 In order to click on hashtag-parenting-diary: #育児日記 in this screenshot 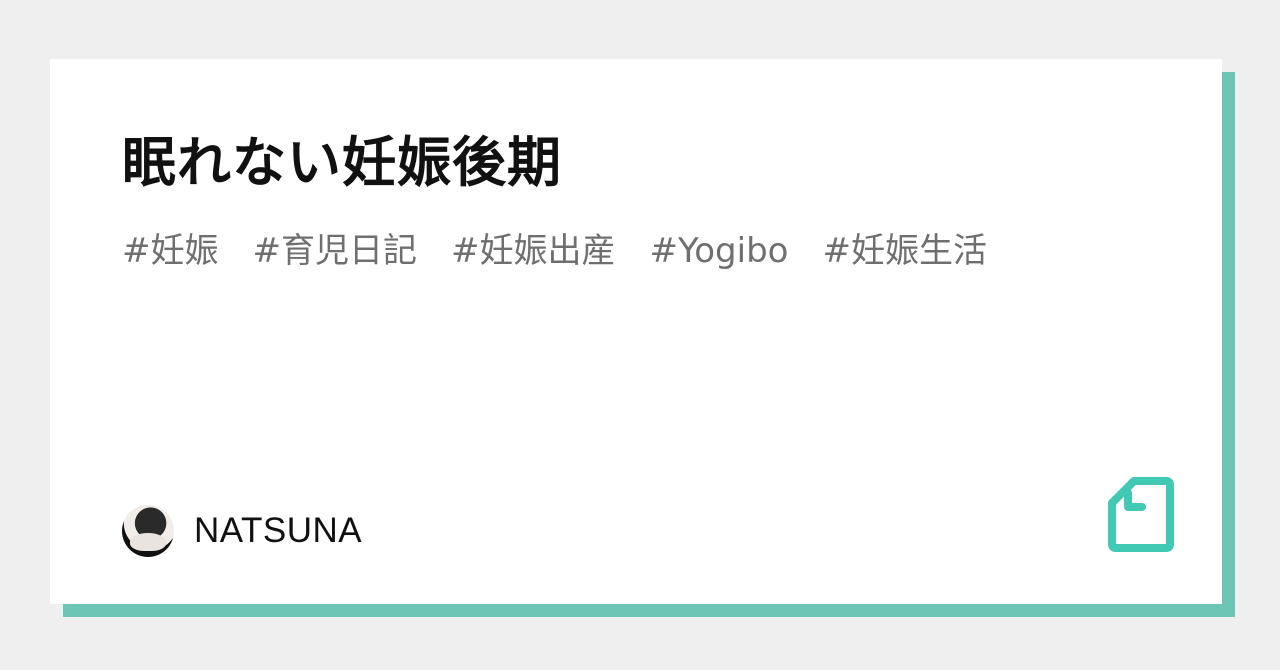, I will do `click(335, 251)`.